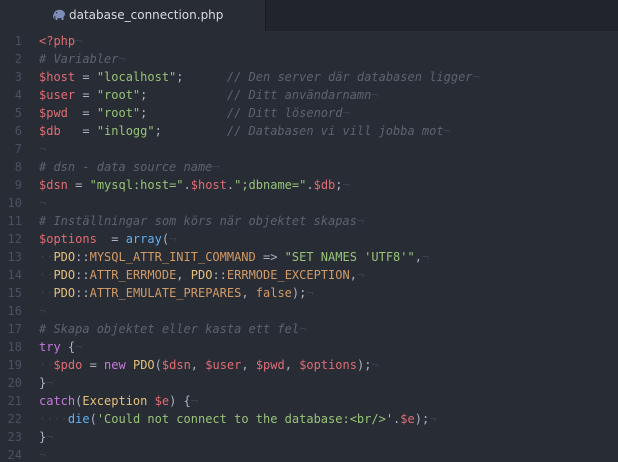 Image resolution: width=618 pixels, height=462 pixels. What do you see at coordinates (14, 275) in the screenshot?
I see `line-number: 14` at bounding box center [14, 275].